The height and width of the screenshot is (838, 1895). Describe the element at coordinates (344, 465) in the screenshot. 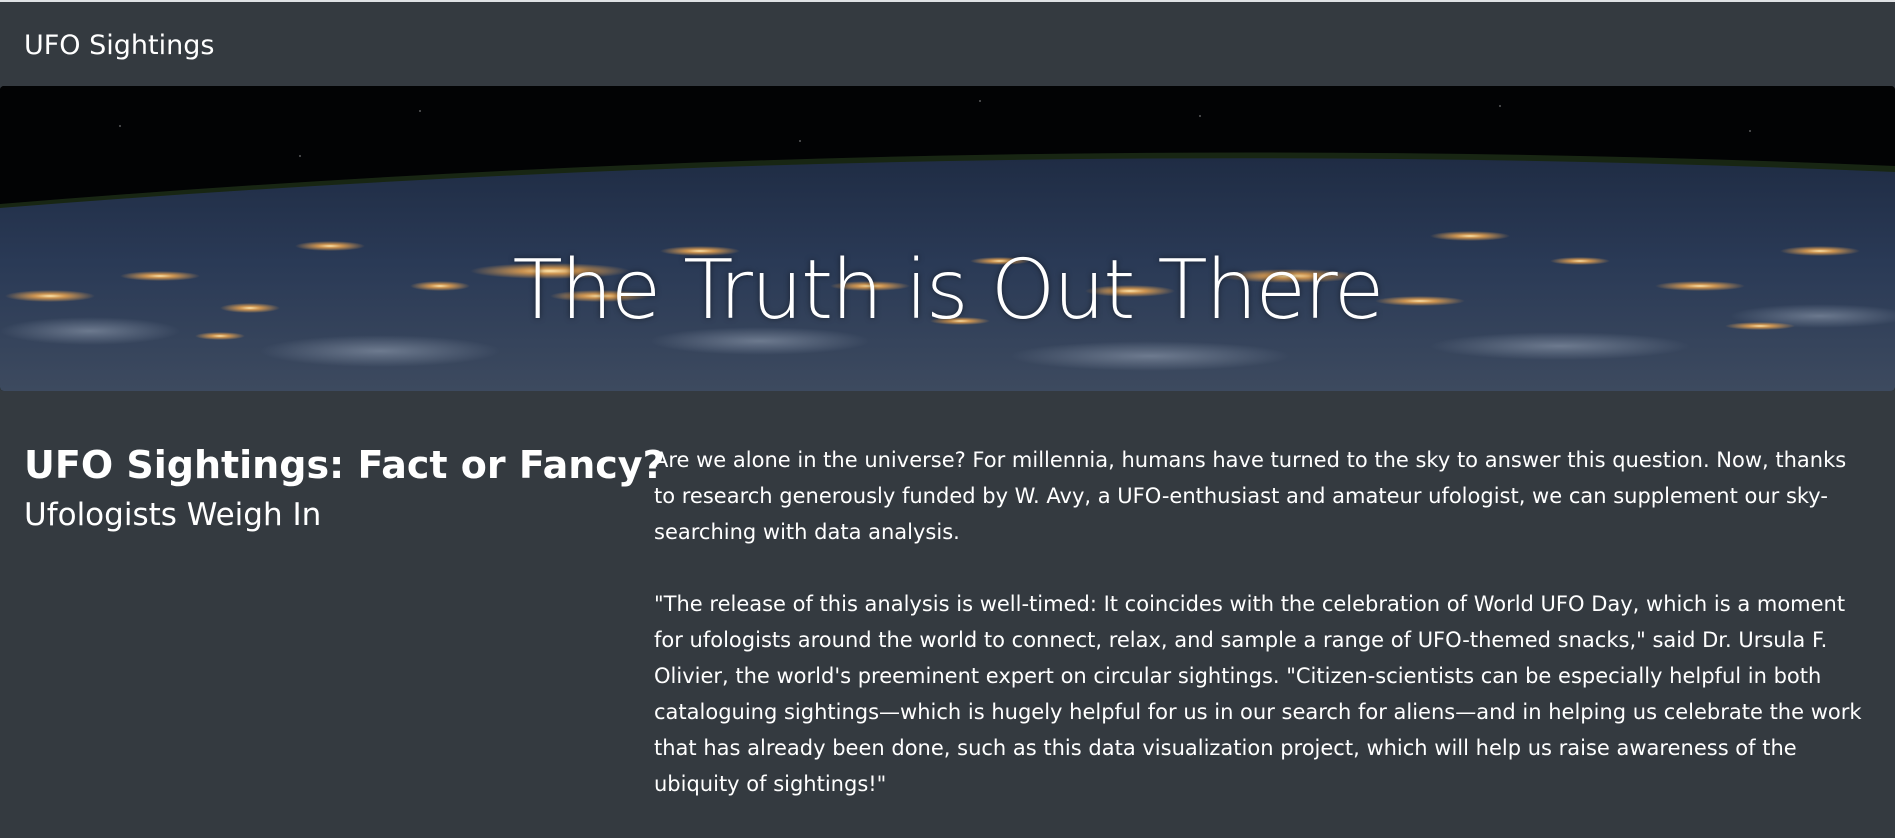

I see `article-title: UFO Sightings: Fact or Fancy?` at that location.